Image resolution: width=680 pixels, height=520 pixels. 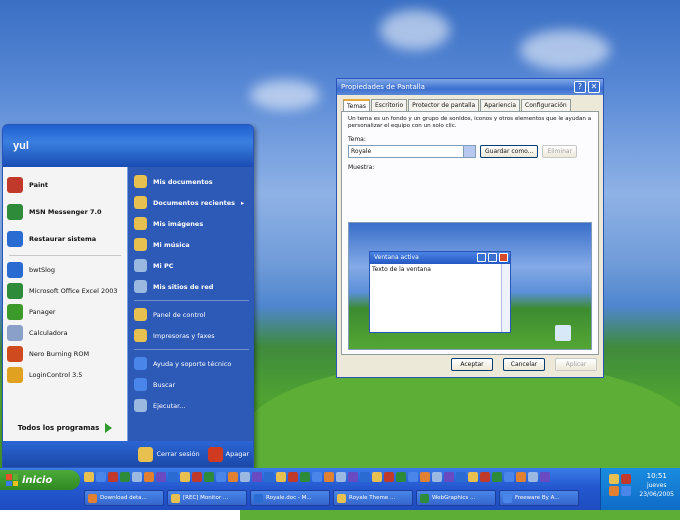 I want to click on item-label: Impresoras y faxes, so click(x=184, y=335).